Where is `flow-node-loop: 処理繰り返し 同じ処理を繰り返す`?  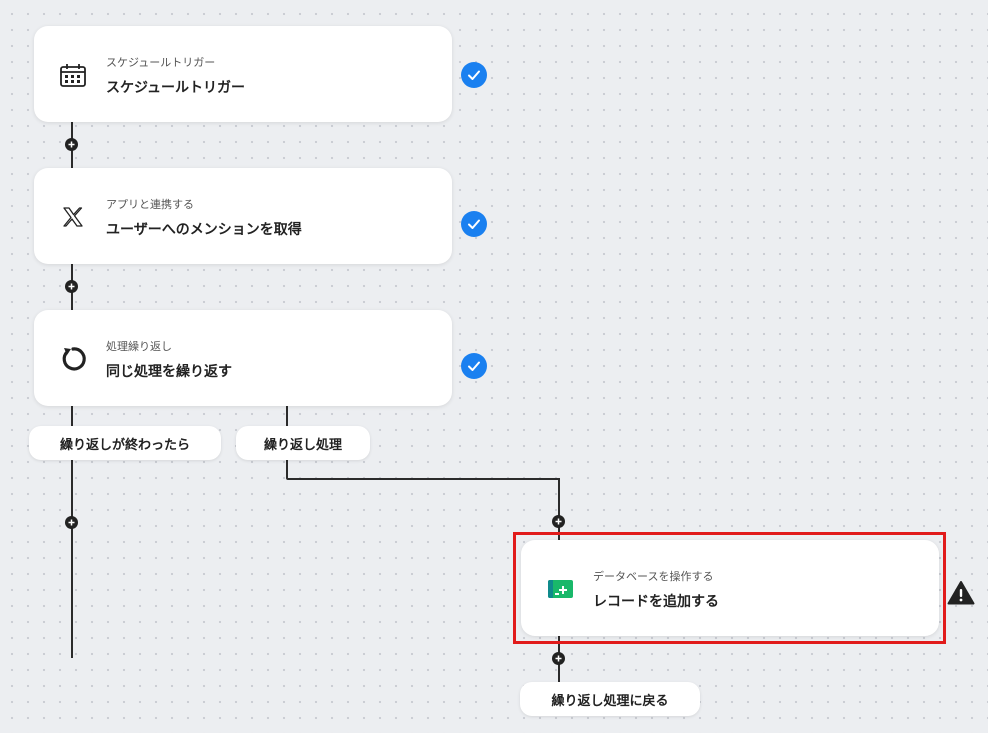 flow-node-loop: 処理繰り返し 同じ処理を繰り返す is located at coordinates (243, 358).